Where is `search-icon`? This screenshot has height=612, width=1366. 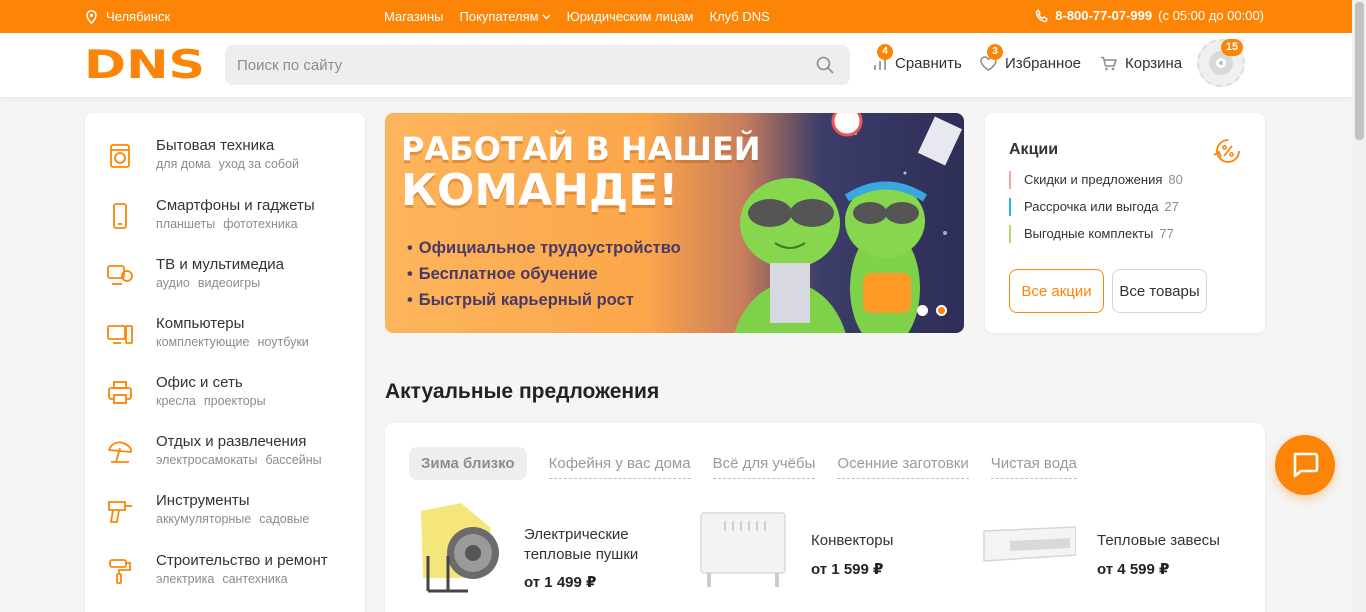
search-icon is located at coordinates (825, 65).